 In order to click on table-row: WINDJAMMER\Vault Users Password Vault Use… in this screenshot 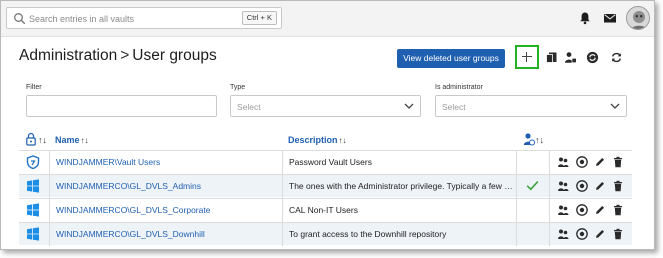, I will do `click(325, 162)`.